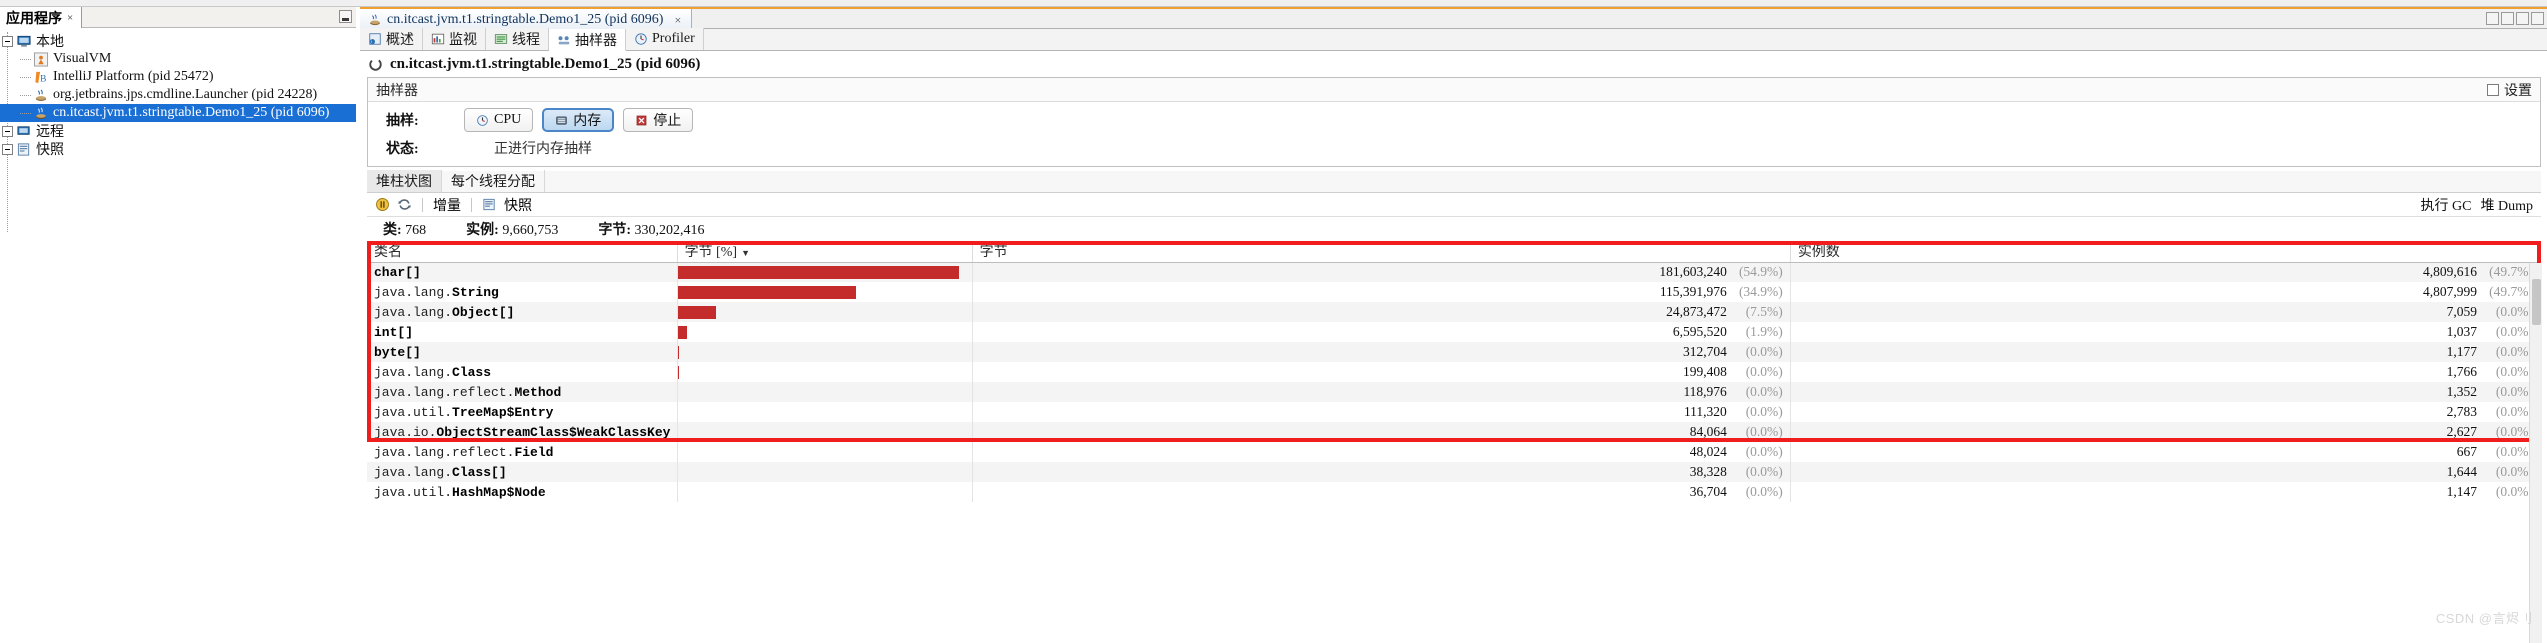 The image size is (2547, 643). What do you see at coordinates (404, 229) in the screenshot?
I see `classes-stat: 类: 768` at bounding box center [404, 229].